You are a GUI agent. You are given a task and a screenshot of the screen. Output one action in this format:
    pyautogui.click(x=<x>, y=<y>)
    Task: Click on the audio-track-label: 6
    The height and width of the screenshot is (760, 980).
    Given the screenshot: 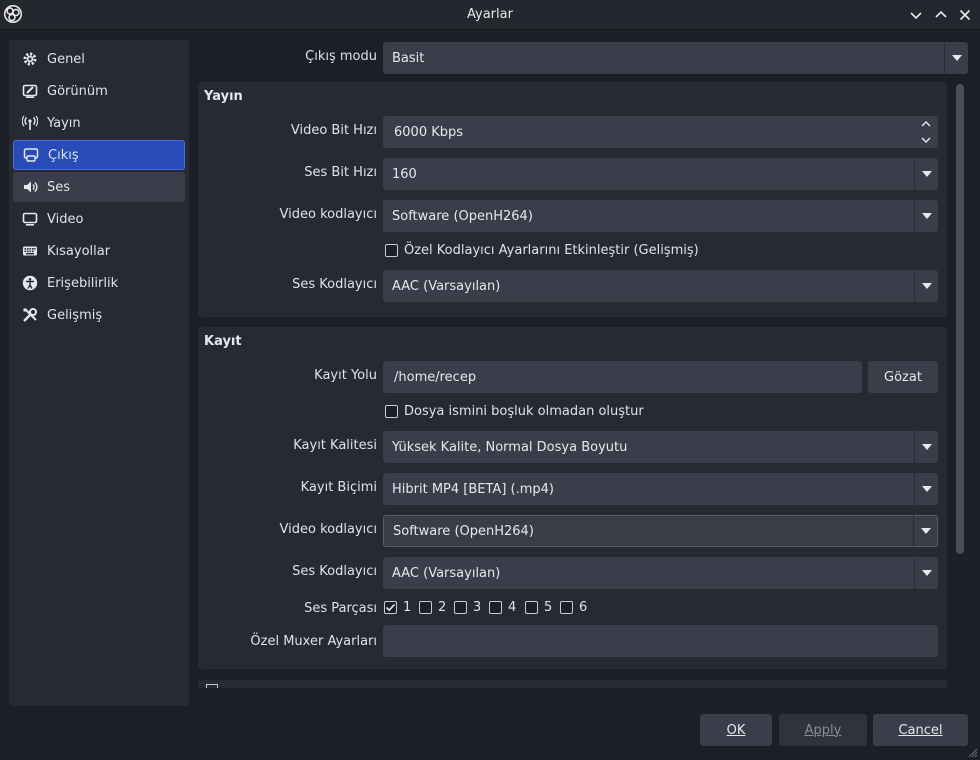 What is the action you would take?
    pyautogui.click(x=583, y=607)
    